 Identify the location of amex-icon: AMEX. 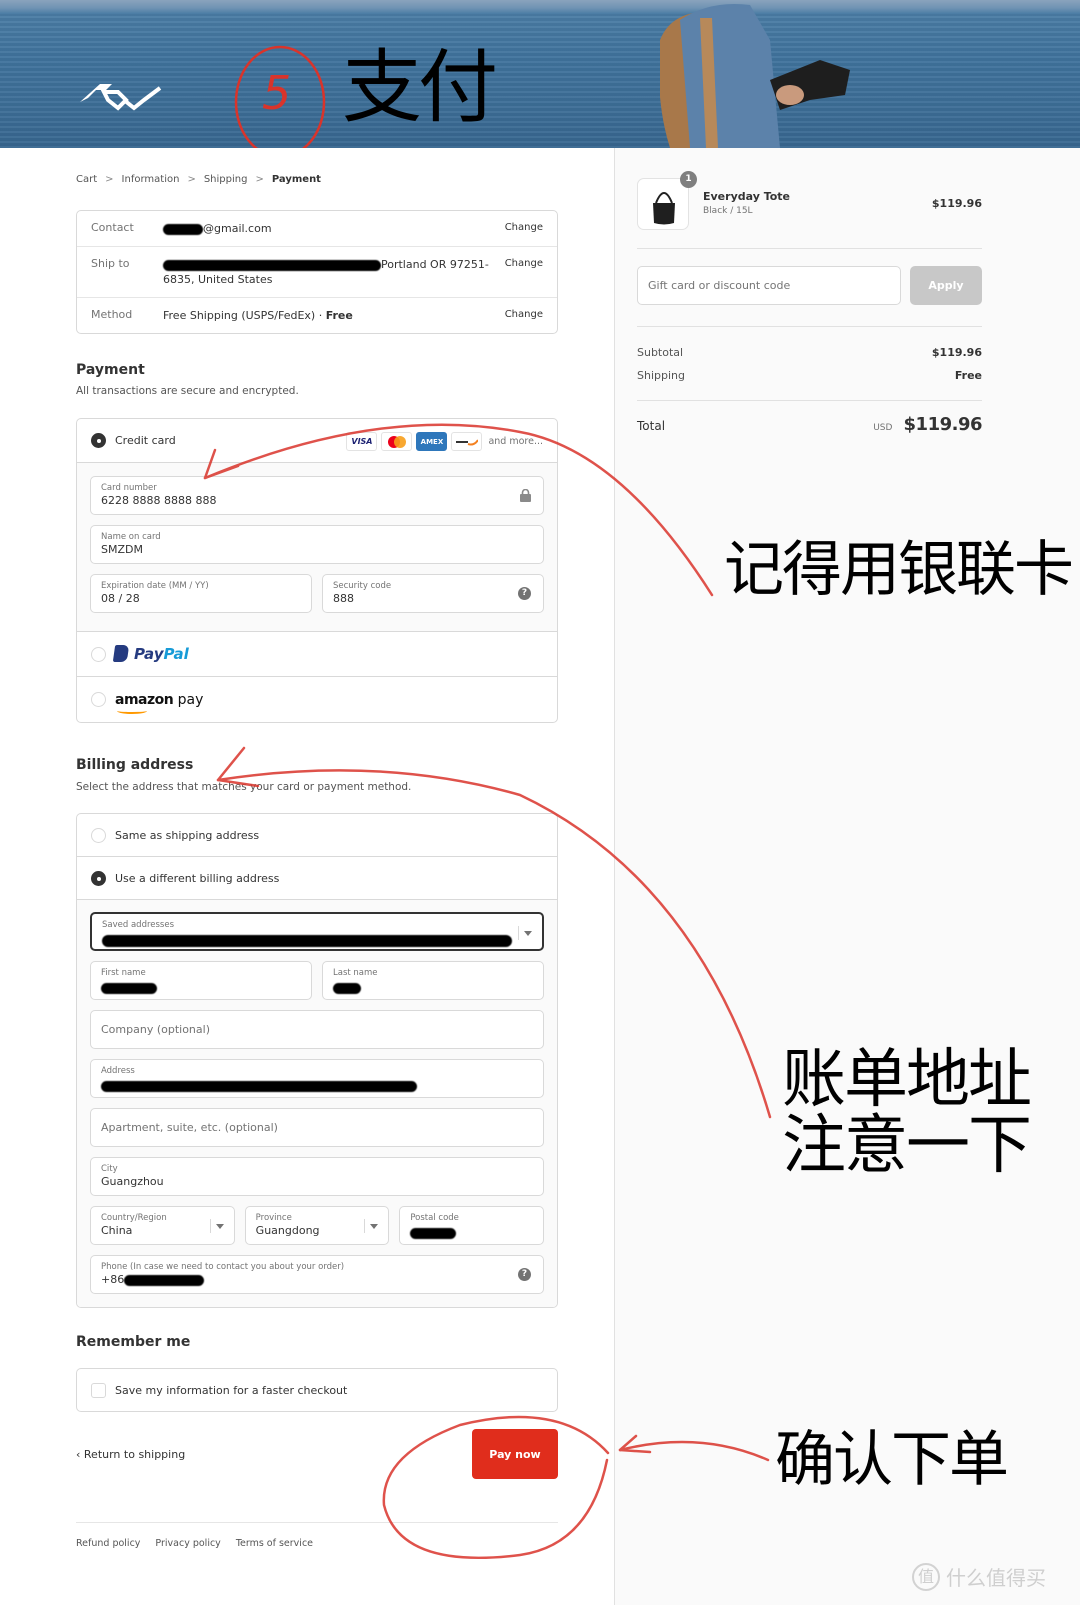
(432, 441).